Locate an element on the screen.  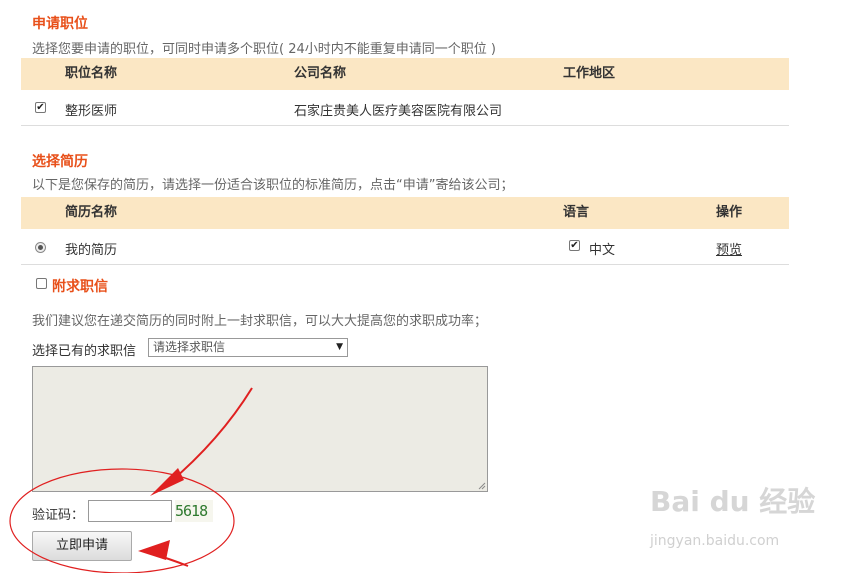
annotation-arrow-button is located at coordinates (163, 553).